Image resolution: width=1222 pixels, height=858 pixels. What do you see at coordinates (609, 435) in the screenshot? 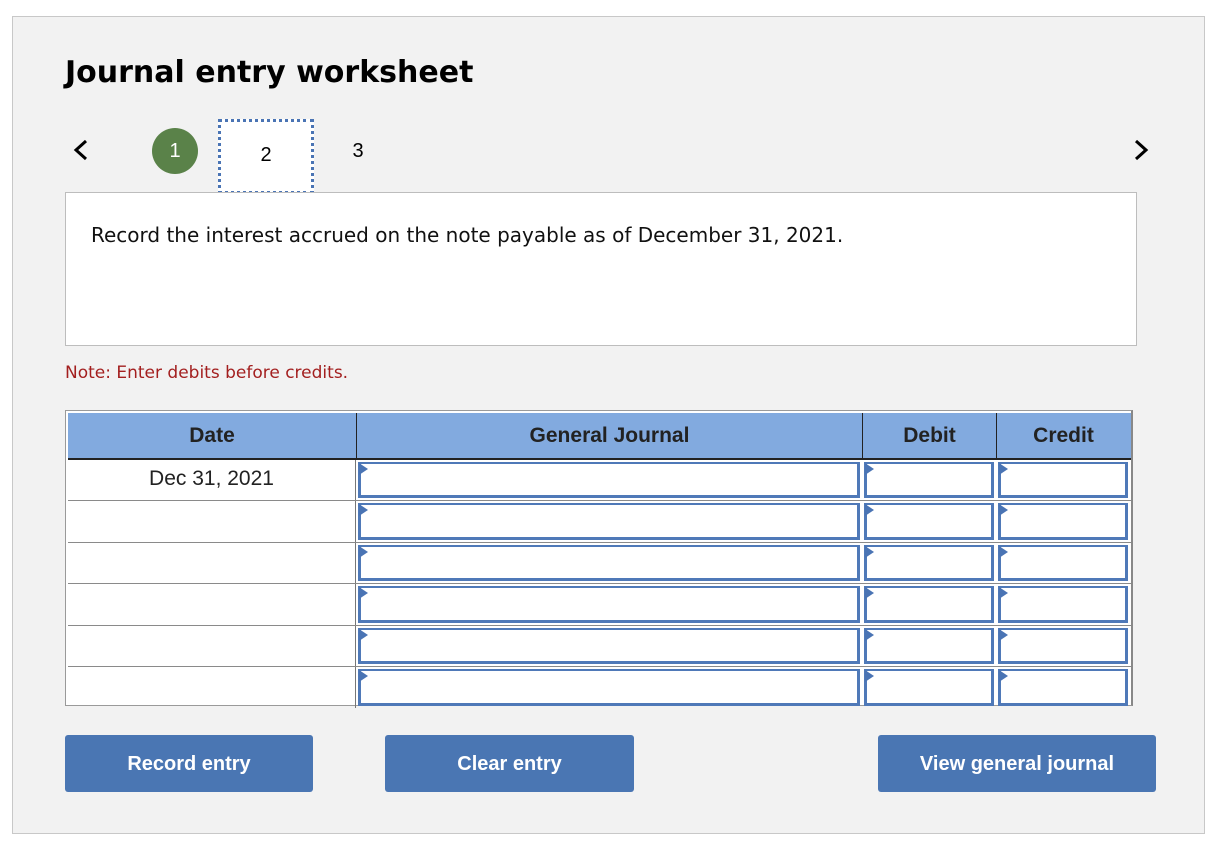
I see `header-general-journal: General Journal` at bounding box center [609, 435].